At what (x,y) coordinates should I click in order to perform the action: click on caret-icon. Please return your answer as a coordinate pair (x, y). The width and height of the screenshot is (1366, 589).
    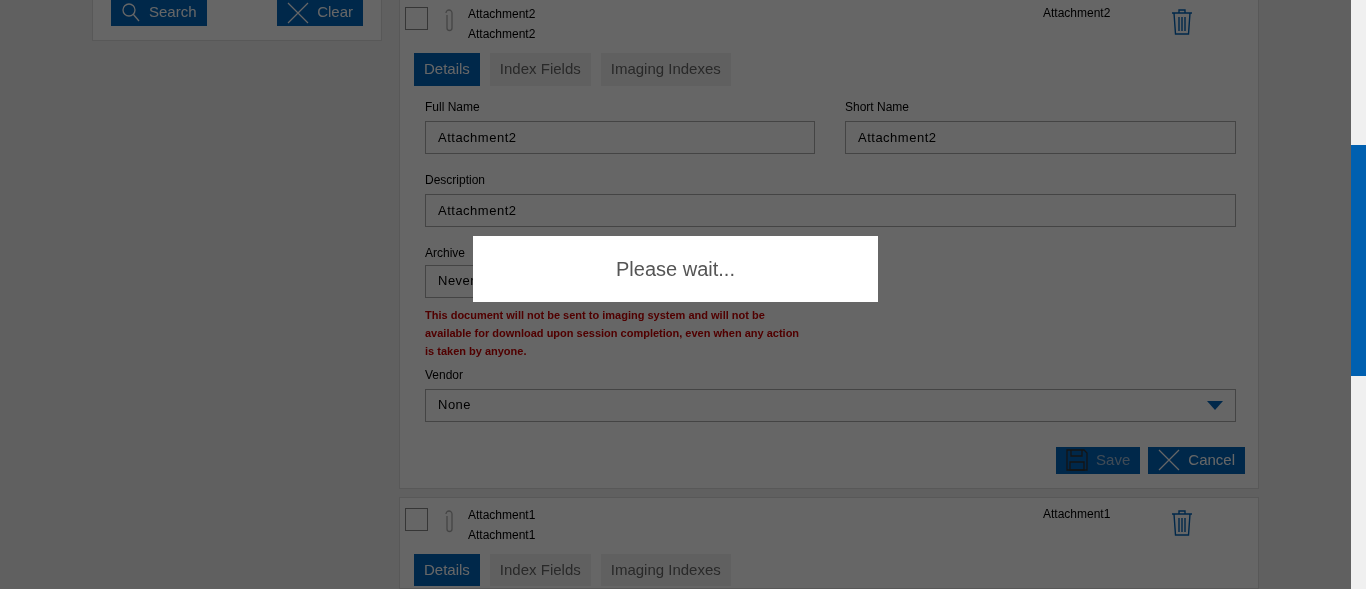
    Looking at the image, I should click on (1215, 405).